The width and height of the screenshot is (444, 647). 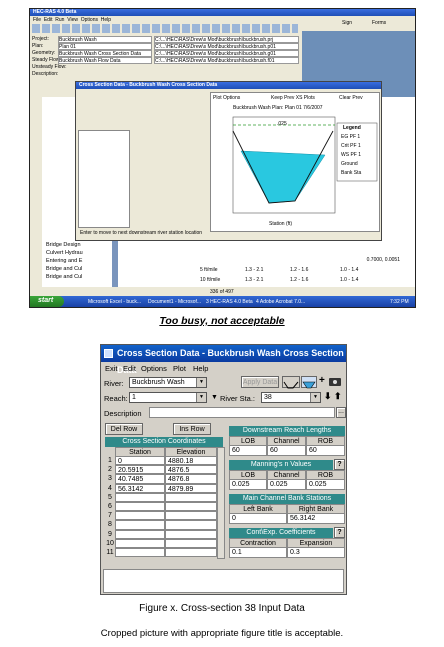 What do you see at coordinates (325, 484) in the screenshot?
I see `mannings-rob-input: 0.025` at bounding box center [325, 484].